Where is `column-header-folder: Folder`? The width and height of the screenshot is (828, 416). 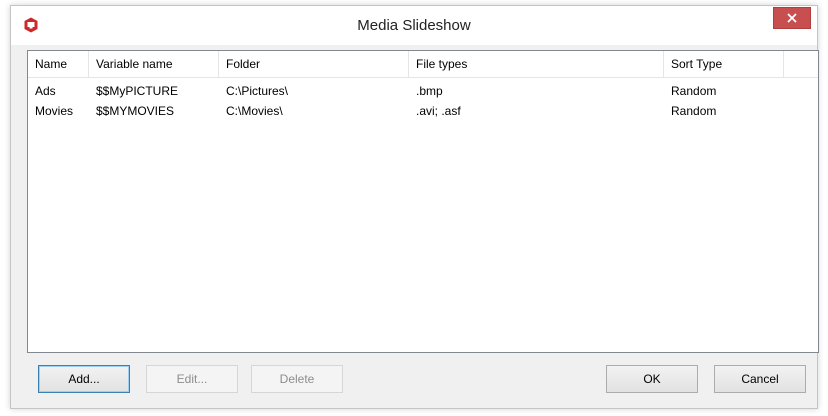 column-header-folder: Folder is located at coordinates (314, 64).